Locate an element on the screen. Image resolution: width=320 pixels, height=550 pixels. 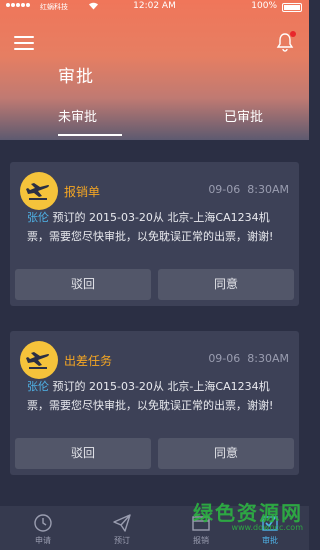
nav-reimburse-label: 报销 is located at coordinates (201, 540).